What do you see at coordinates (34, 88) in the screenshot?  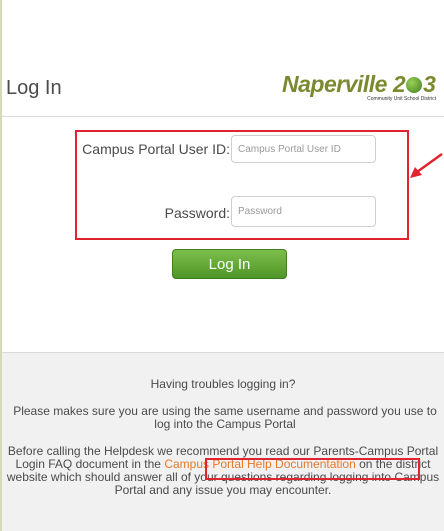 I see `page-title: Log In` at bounding box center [34, 88].